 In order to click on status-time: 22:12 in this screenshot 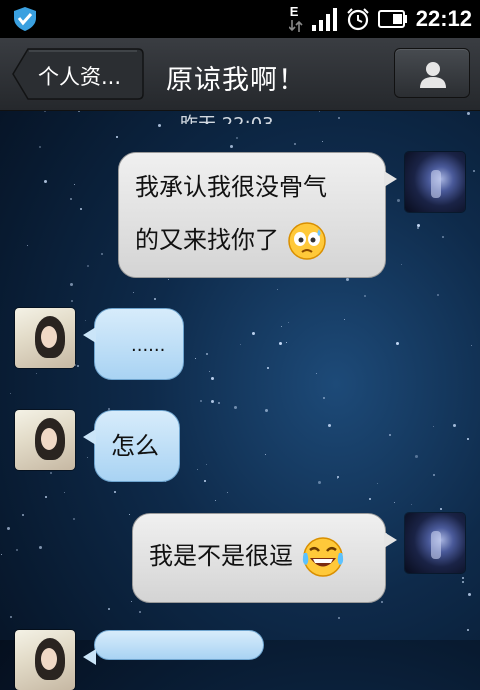, I will do `click(443, 18)`.